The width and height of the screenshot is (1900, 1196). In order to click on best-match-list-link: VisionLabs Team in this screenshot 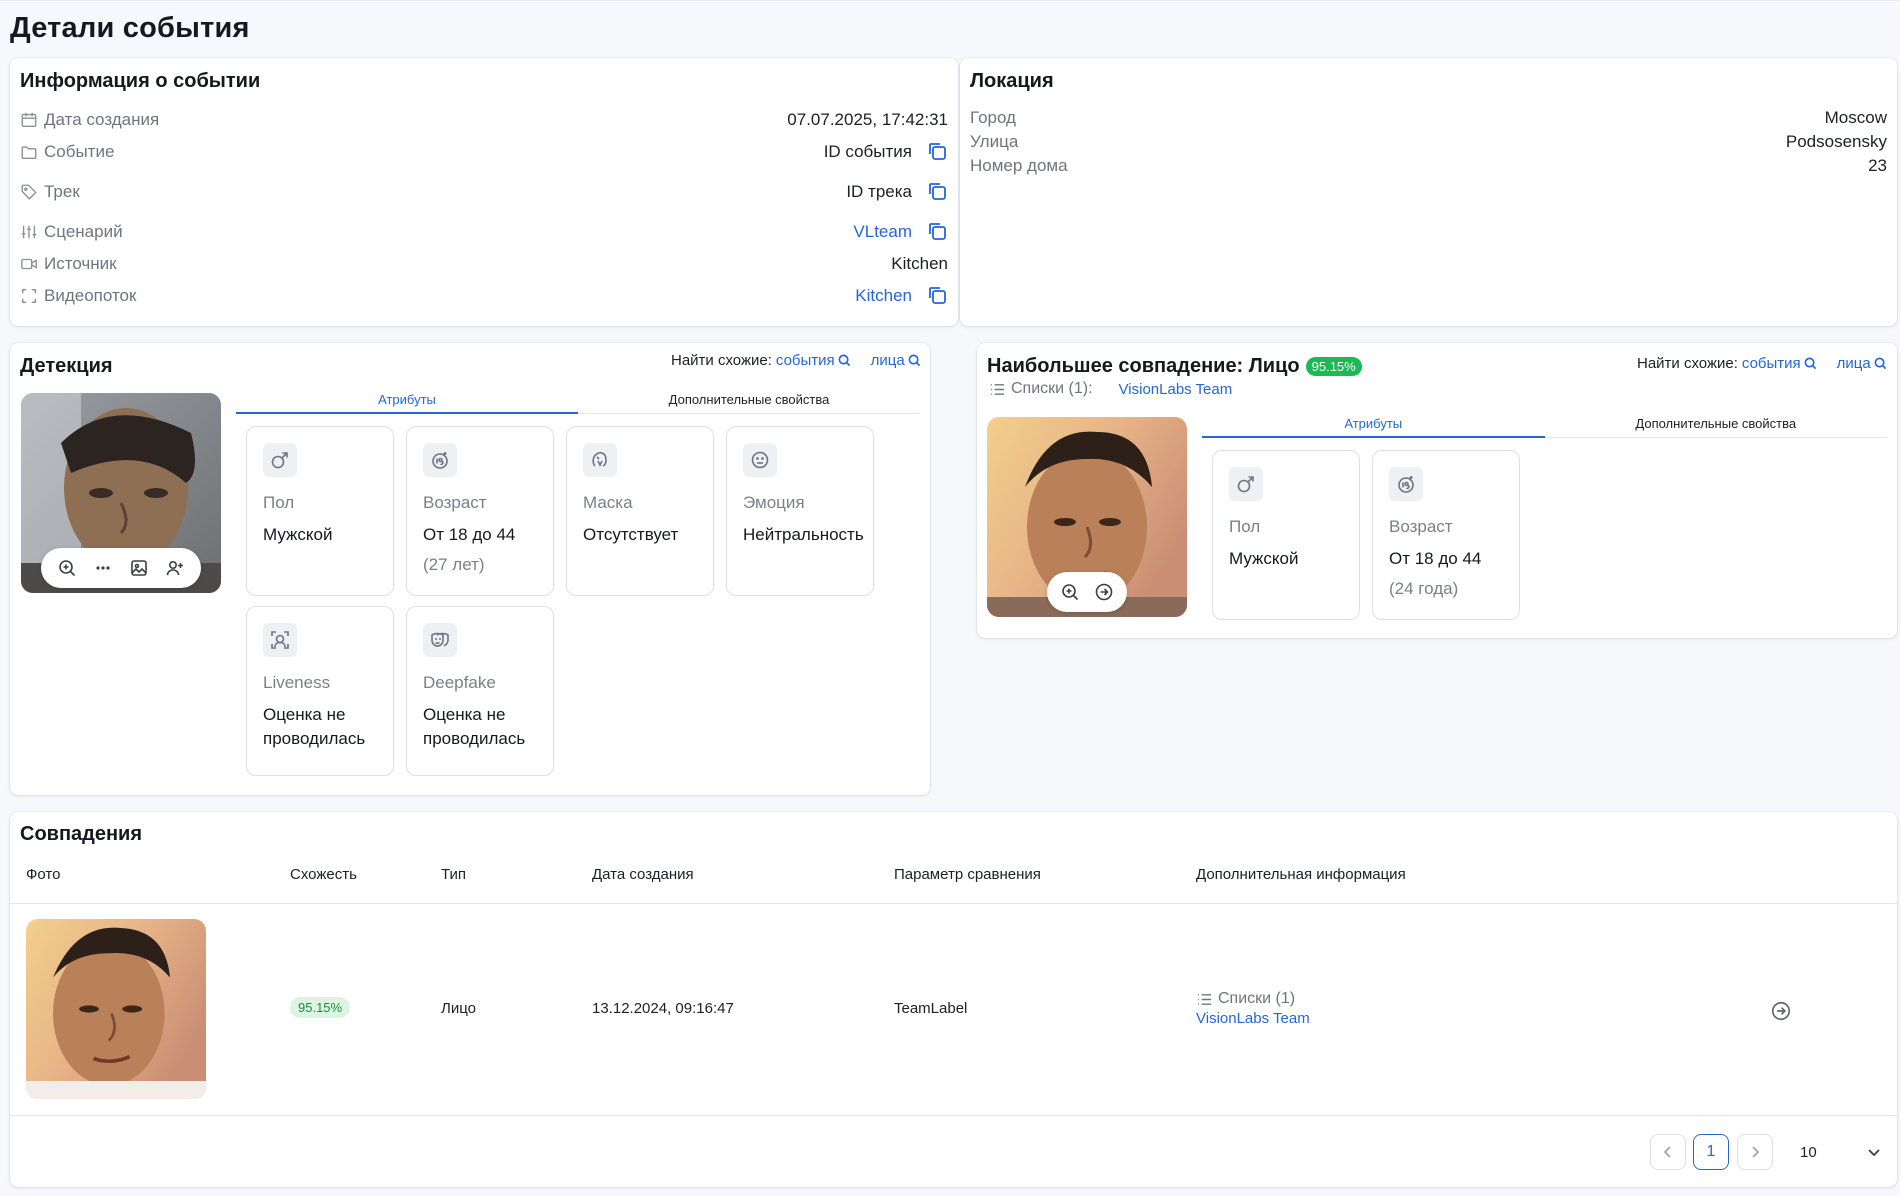, I will do `click(1176, 389)`.